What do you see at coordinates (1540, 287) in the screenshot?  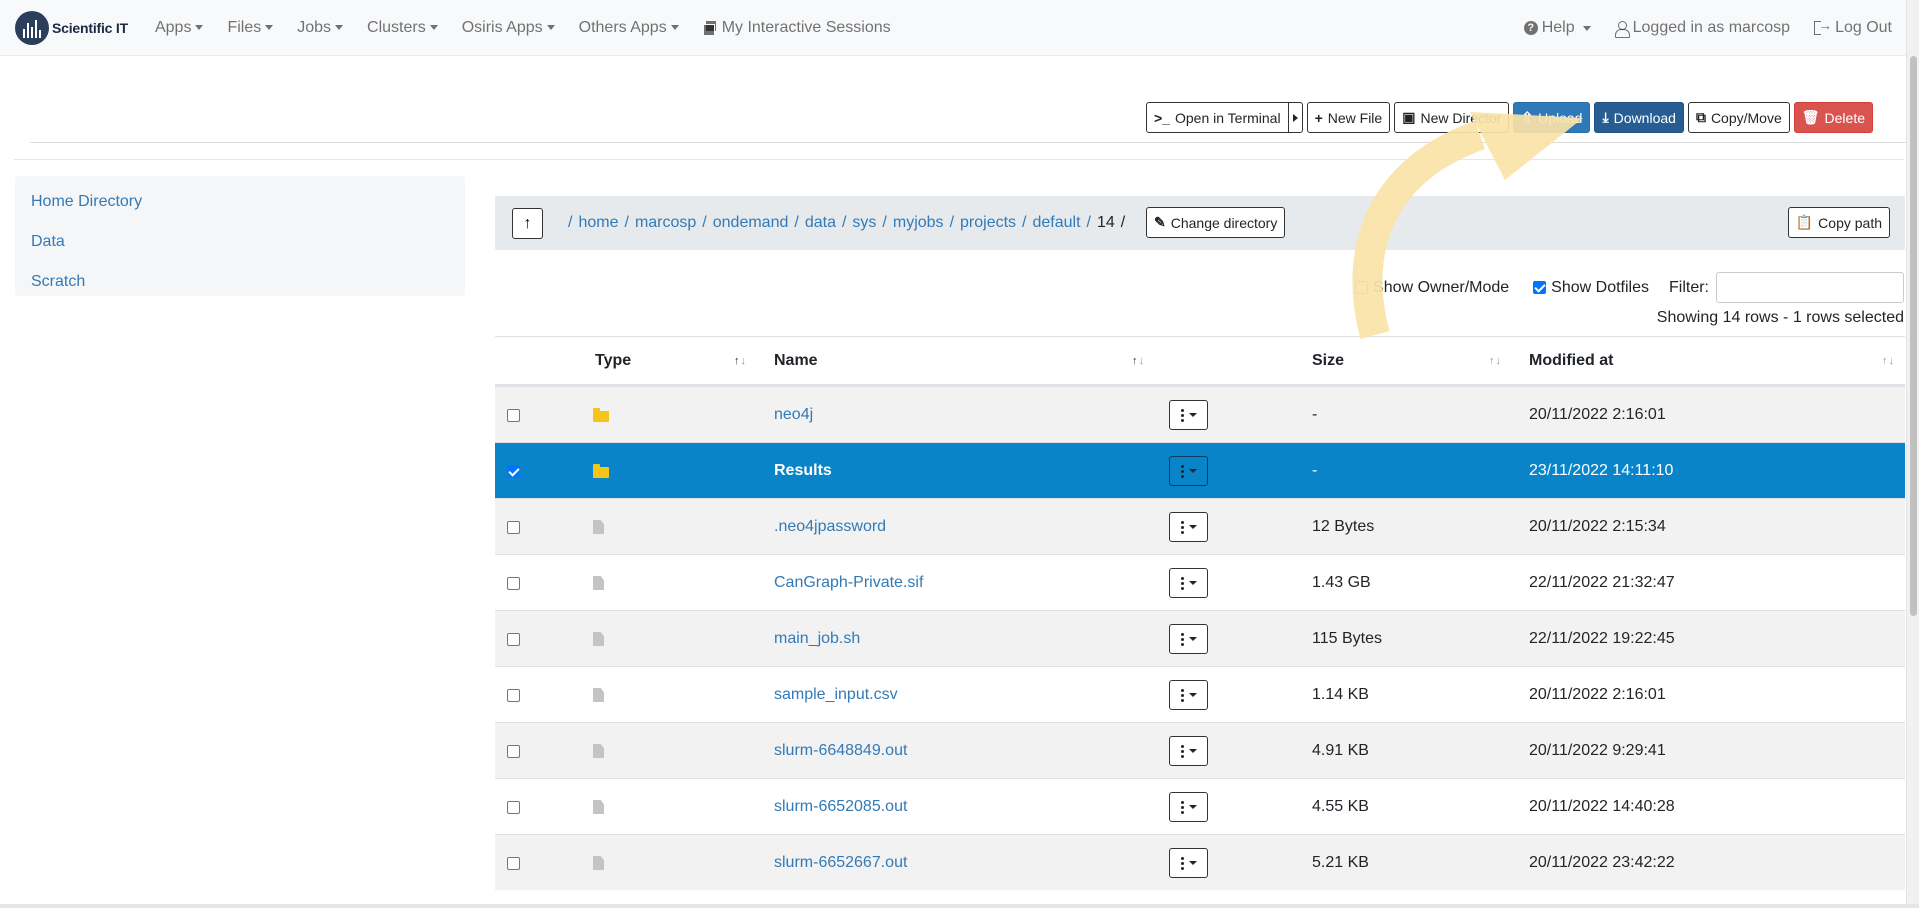 I see `show-dotfiles-checkbox` at bounding box center [1540, 287].